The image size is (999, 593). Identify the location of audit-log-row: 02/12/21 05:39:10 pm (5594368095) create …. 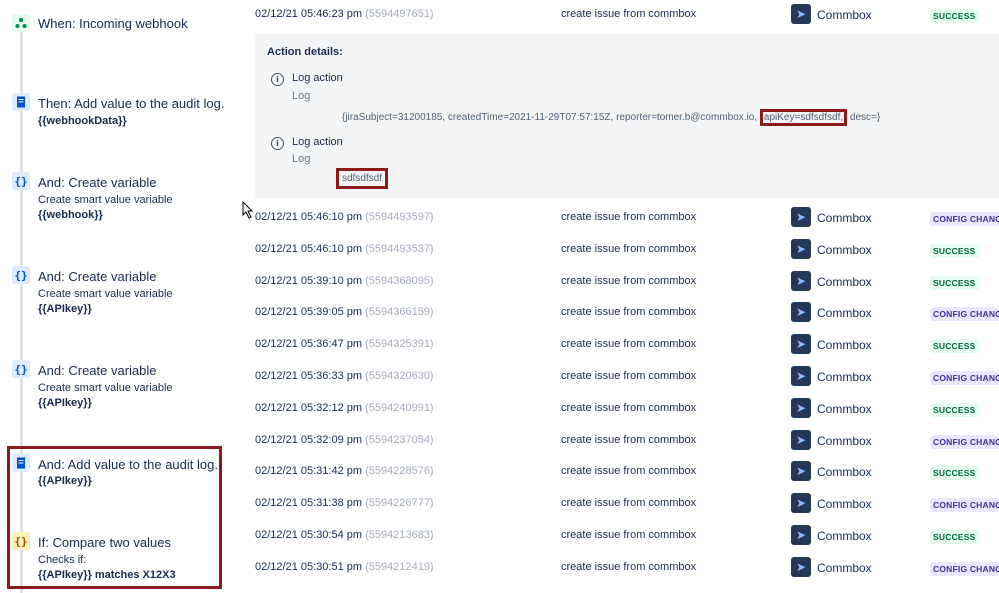
(619, 282).